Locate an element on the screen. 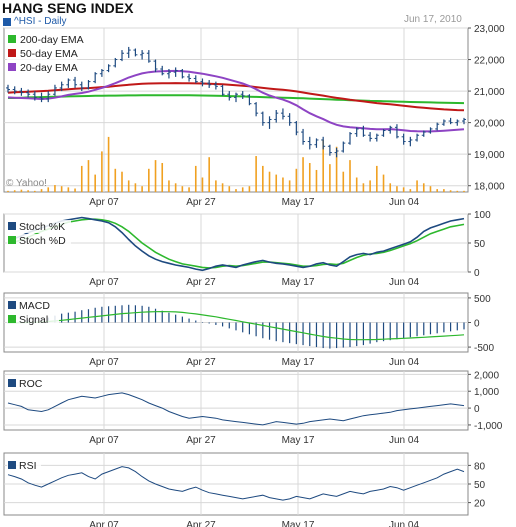 The width and height of the screenshot is (516, 527). y-tick-label: 500 is located at coordinates (482, 299).